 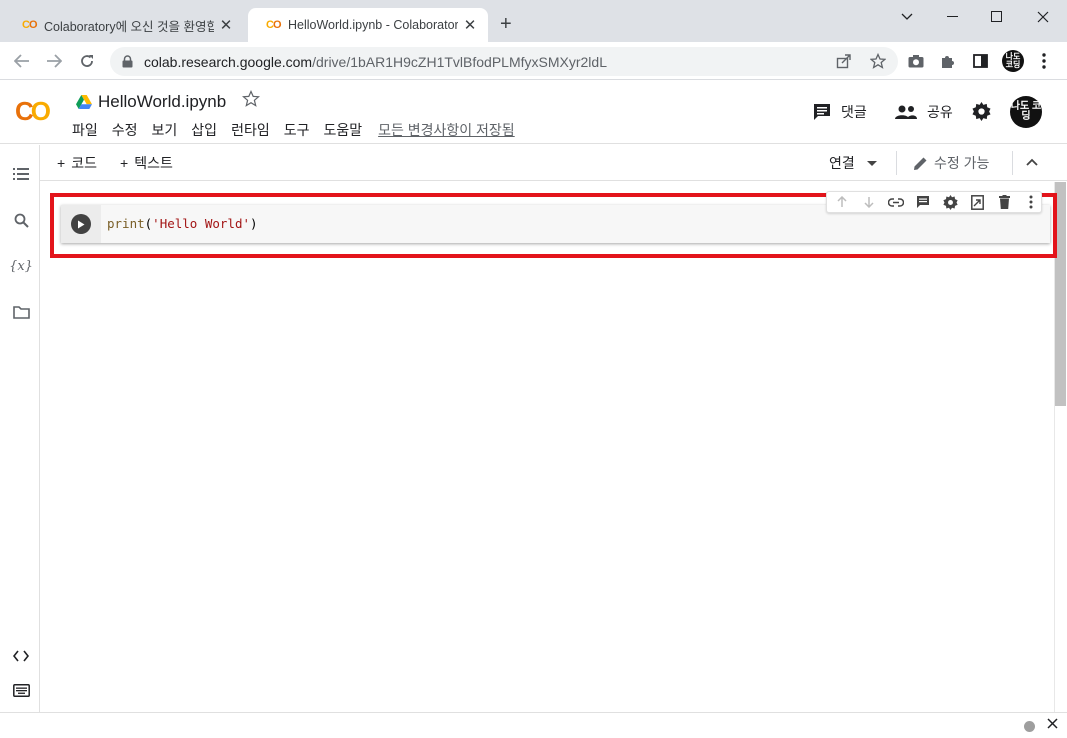 What do you see at coordinates (871, 163) in the screenshot?
I see `caret-down-icon` at bounding box center [871, 163].